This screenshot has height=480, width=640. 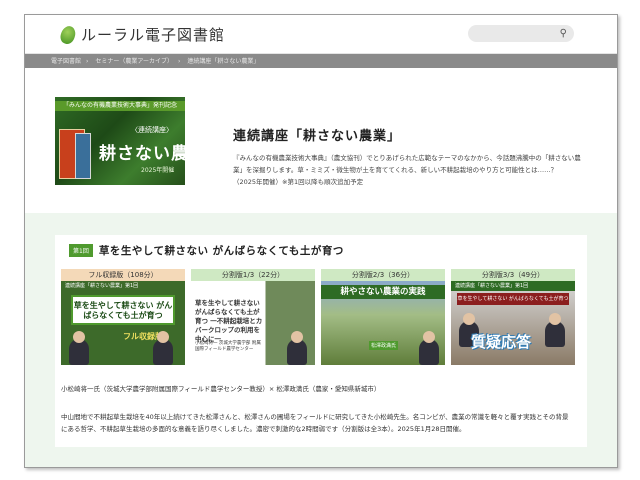 What do you see at coordinates (153, 35) in the screenshot?
I see `logo-text: ルーラル電子図書館` at bounding box center [153, 35].